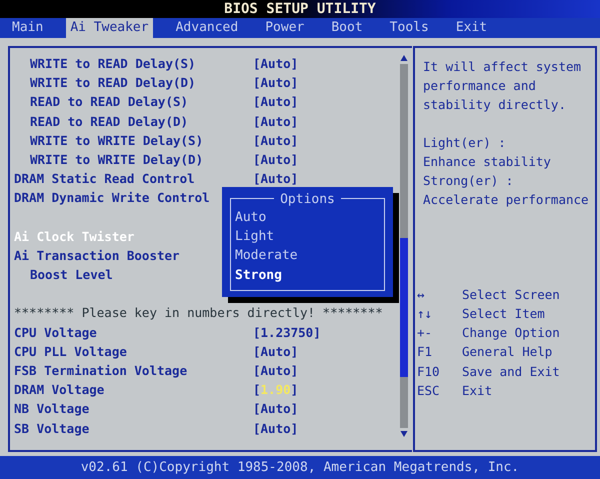  I want to click on setting-label: READ to READ Delay(D), so click(141, 121).